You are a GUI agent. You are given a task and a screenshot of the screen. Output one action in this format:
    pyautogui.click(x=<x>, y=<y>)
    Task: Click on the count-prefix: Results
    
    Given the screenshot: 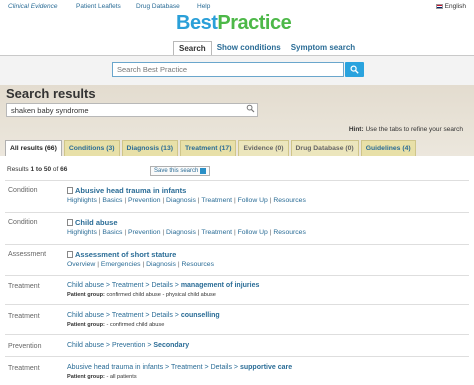 What is the action you would take?
    pyautogui.click(x=19, y=169)
    